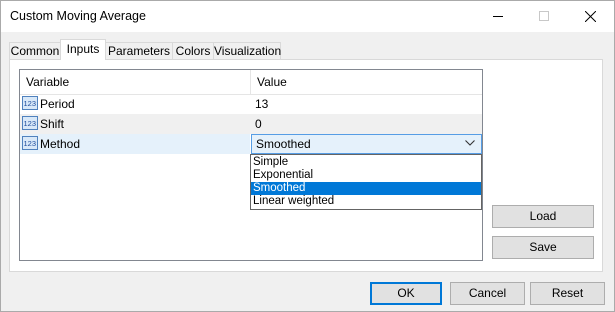  Describe the element at coordinates (262, 104) in the screenshot. I see `value-text: 13` at that location.